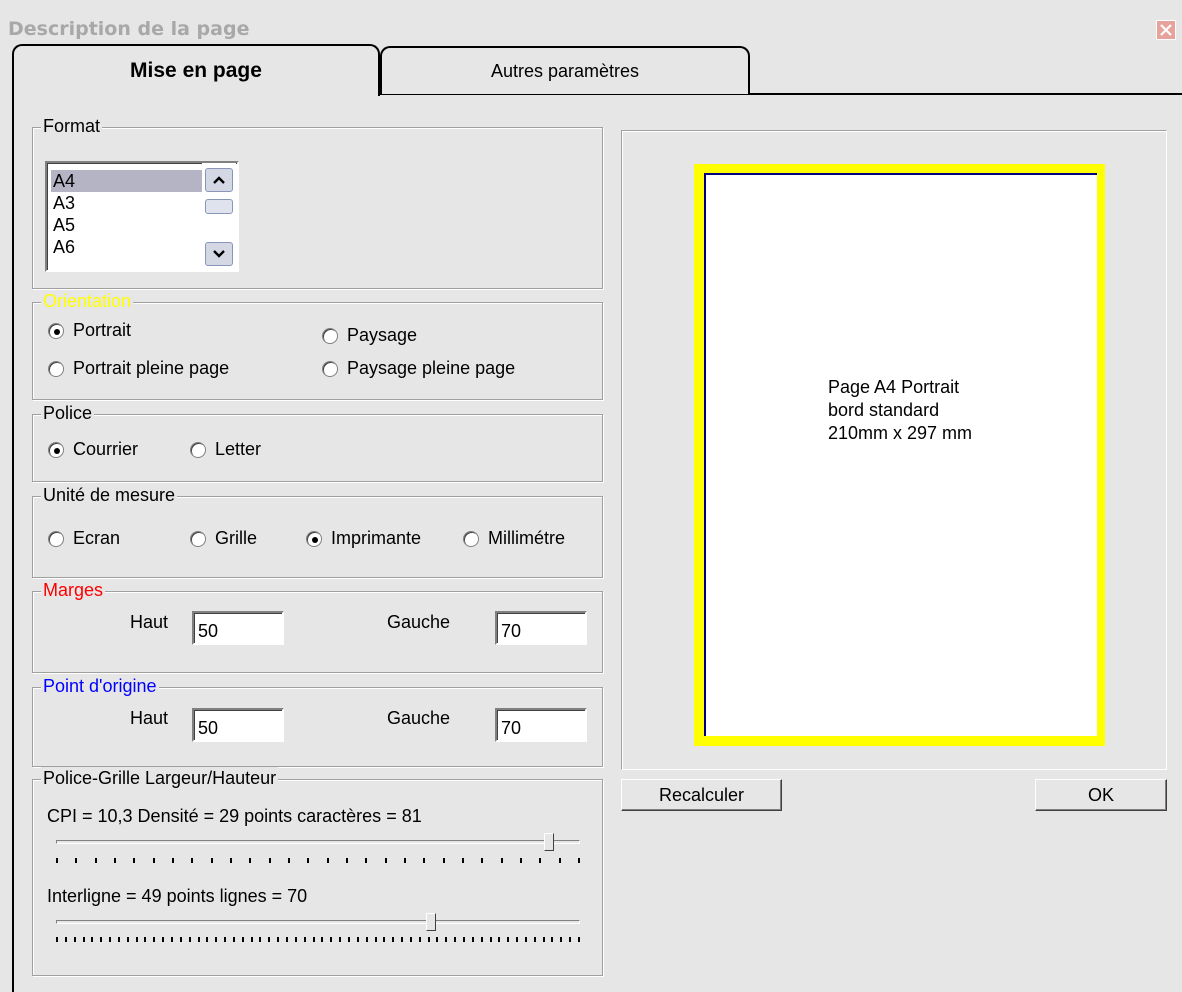  What do you see at coordinates (541, 628) in the screenshot?
I see `marges-gauche-input` at bounding box center [541, 628].